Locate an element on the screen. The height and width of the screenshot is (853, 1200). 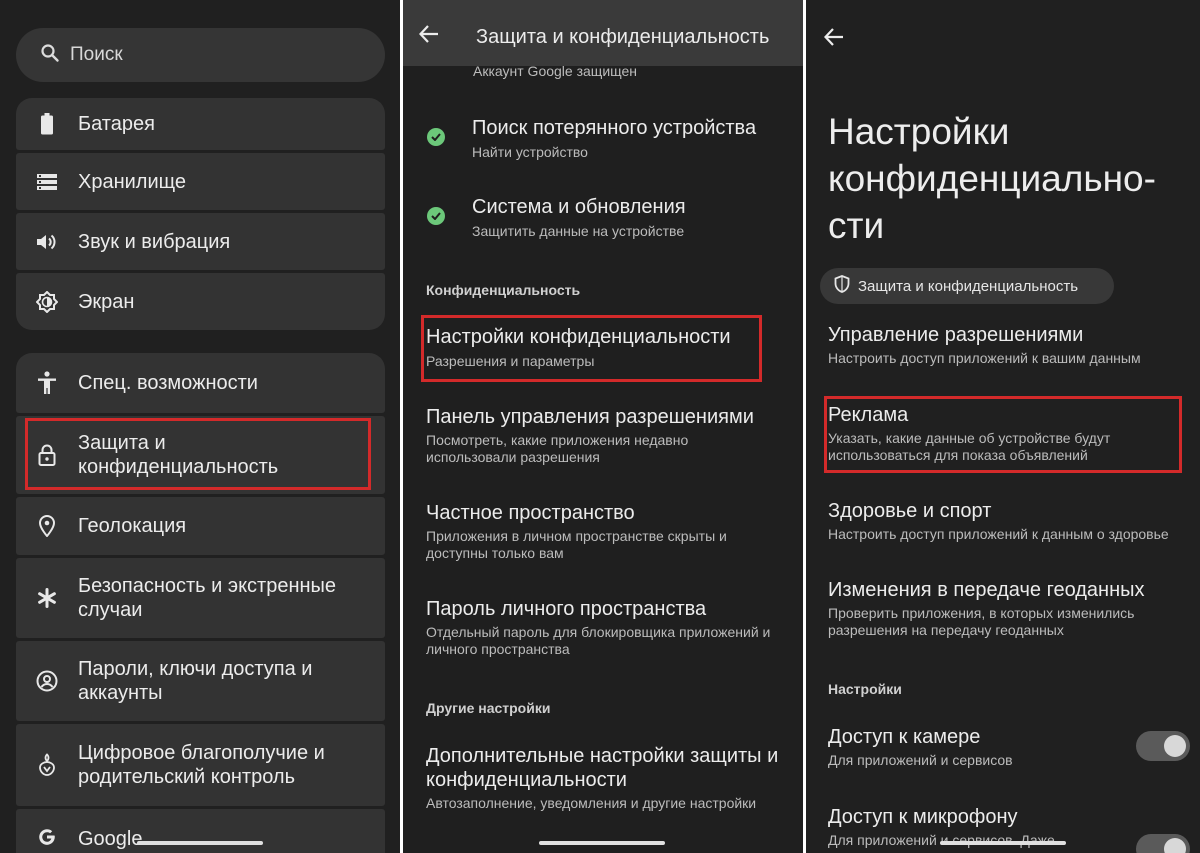
settings-item-passwords-accounts: Пароли, ключи доступа и аккаунты is located at coordinates (200, 681).